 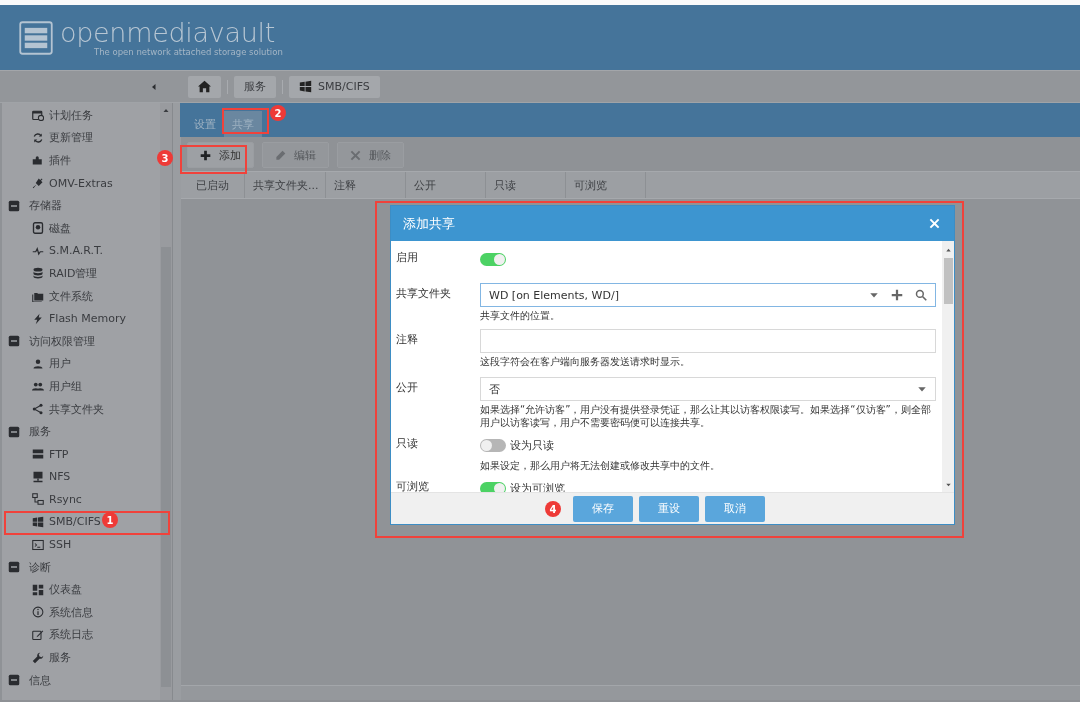 I want to click on info-icon, so click(x=38, y=612).